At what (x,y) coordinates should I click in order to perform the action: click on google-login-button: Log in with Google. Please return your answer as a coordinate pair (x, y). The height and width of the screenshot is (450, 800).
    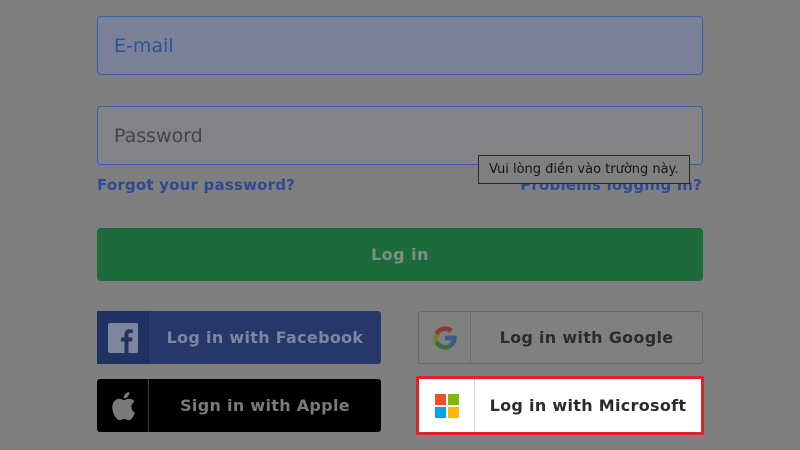
    Looking at the image, I should click on (560, 337).